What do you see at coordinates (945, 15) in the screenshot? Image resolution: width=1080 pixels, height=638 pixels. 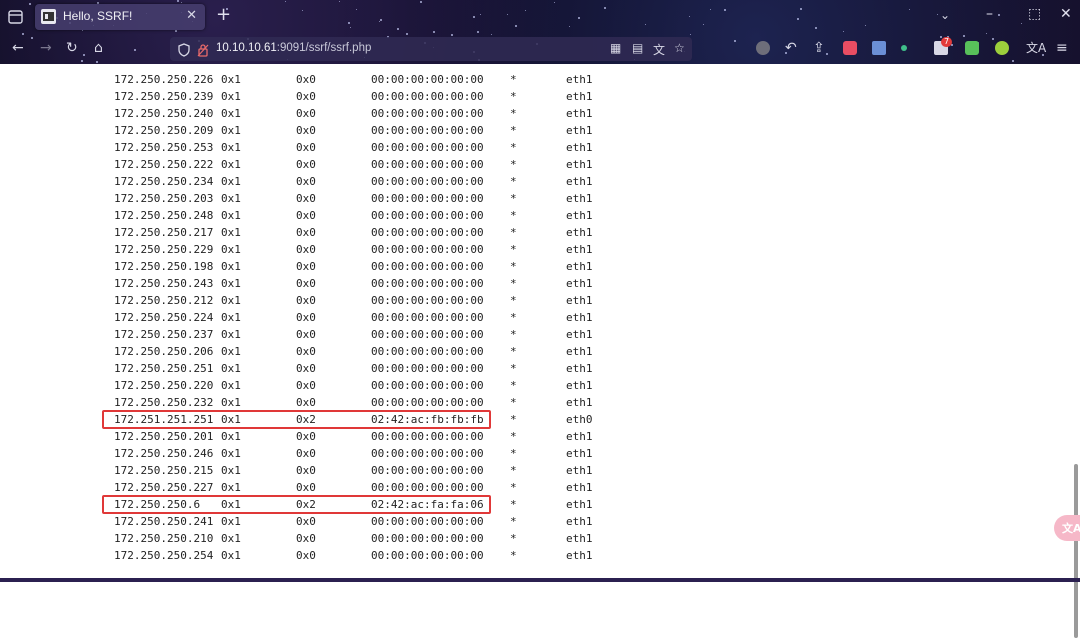 I see `chevron-down-icon: ⌄` at bounding box center [945, 15].